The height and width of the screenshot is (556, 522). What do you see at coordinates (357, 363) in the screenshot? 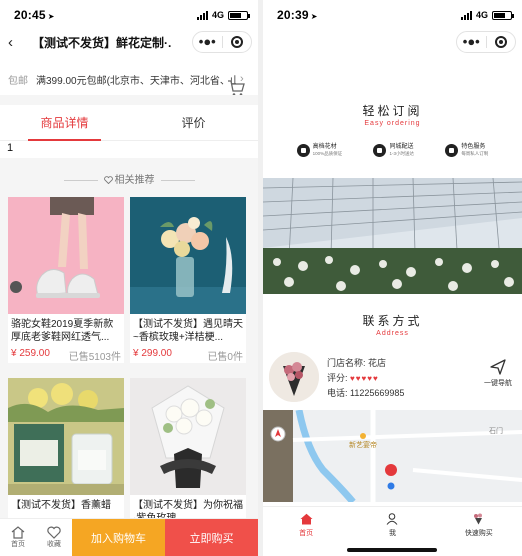
I see `shop-name: 门店名称: 花店` at bounding box center [357, 363].